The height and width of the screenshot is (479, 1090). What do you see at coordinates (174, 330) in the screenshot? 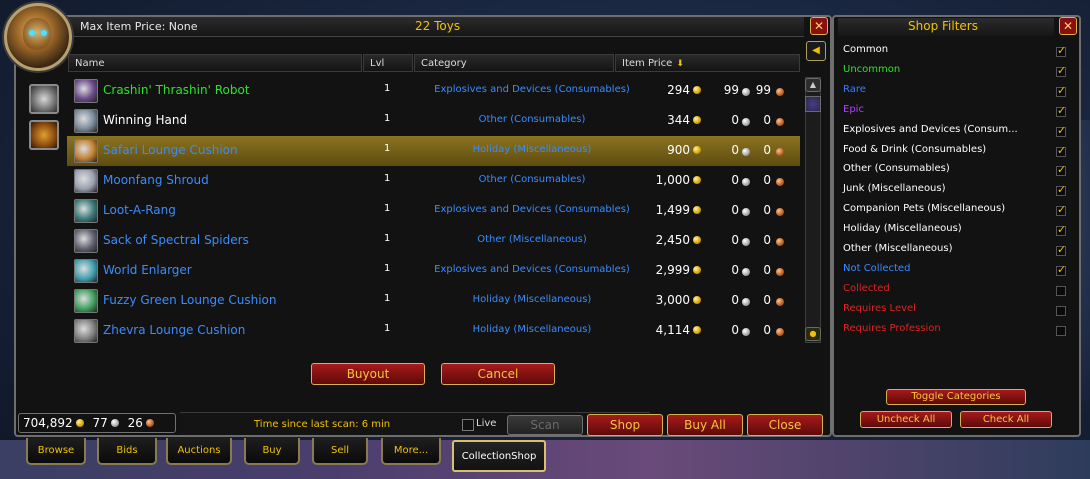
I see `item-name: Zhevra Lounge Cushion` at bounding box center [174, 330].